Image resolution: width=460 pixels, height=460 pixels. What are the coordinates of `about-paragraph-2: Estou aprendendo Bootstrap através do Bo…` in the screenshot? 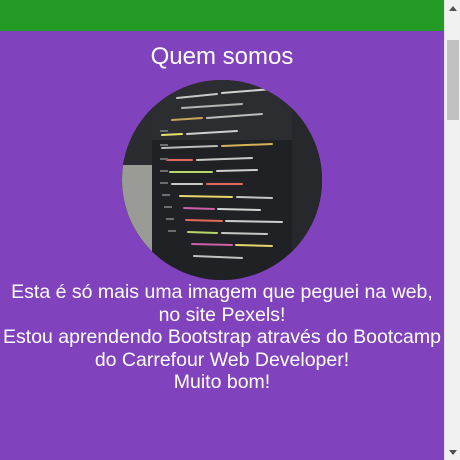 It's located at (222, 348).